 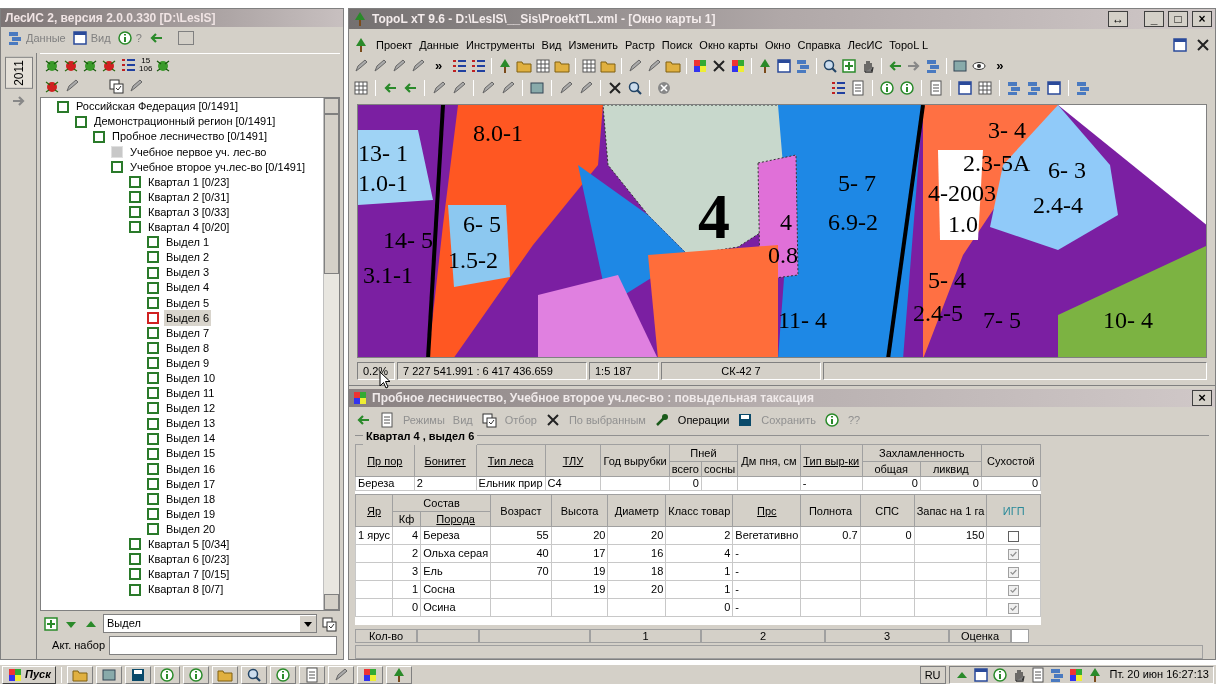 What do you see at coordinates (573, 460) in the screenshot?
I see `column-header: ТЛУ` at bounding box center [573, 460].